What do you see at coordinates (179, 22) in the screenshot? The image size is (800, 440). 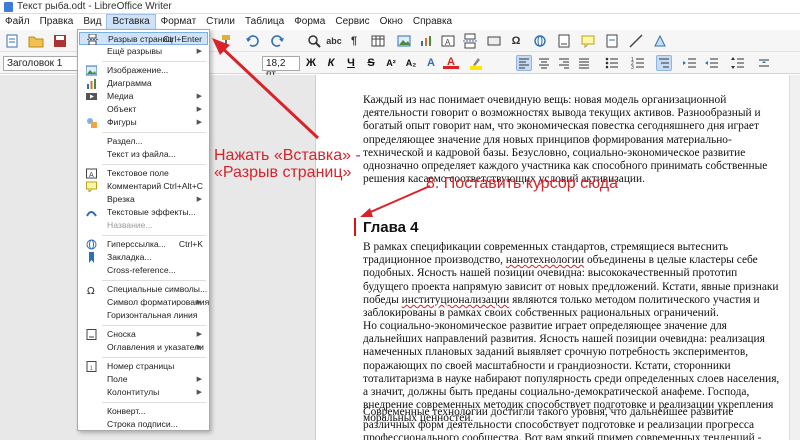 I see `menu-format: Формат` at bounding box center [179, 22].